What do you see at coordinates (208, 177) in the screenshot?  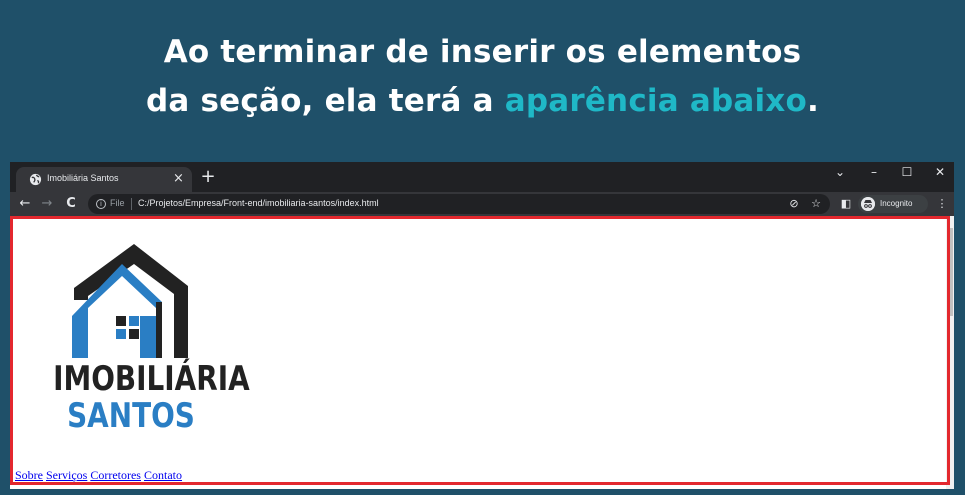 I see `new-tab-icon: +` at bounding box center [208, 177].